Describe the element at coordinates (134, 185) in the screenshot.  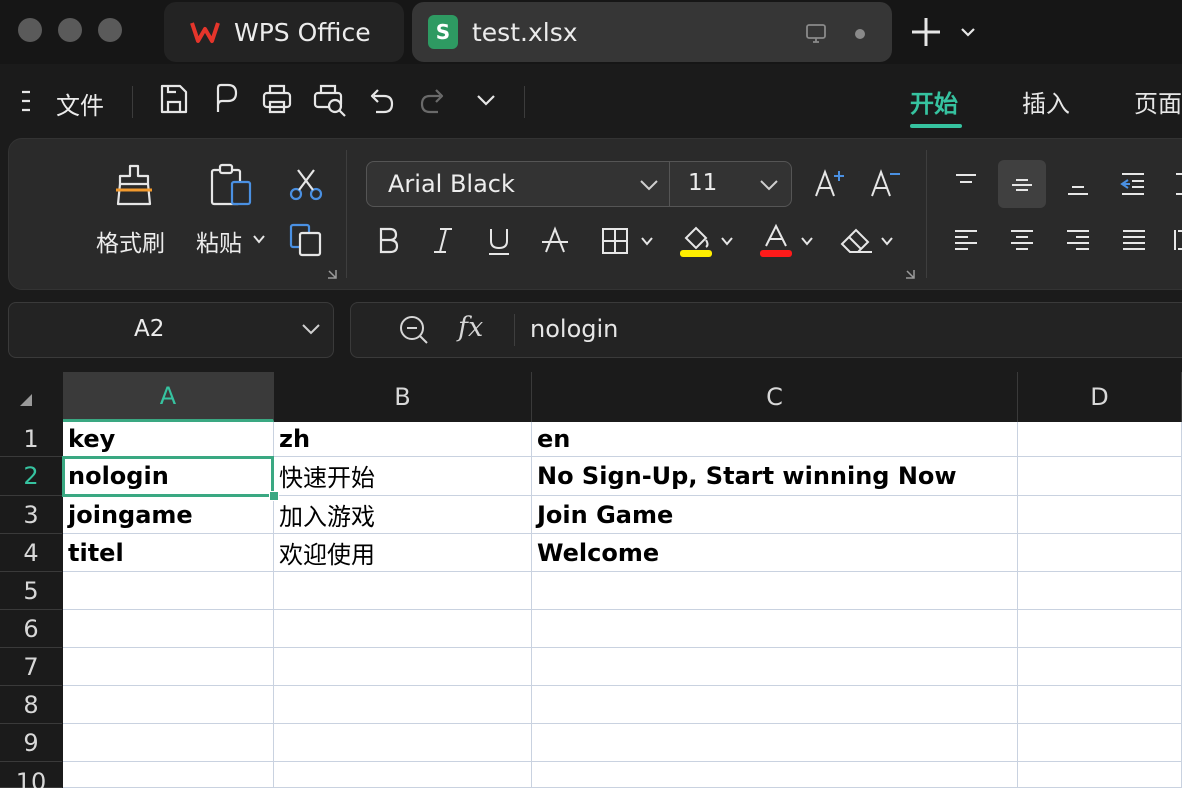
I see `format-painter-icon` at that location.